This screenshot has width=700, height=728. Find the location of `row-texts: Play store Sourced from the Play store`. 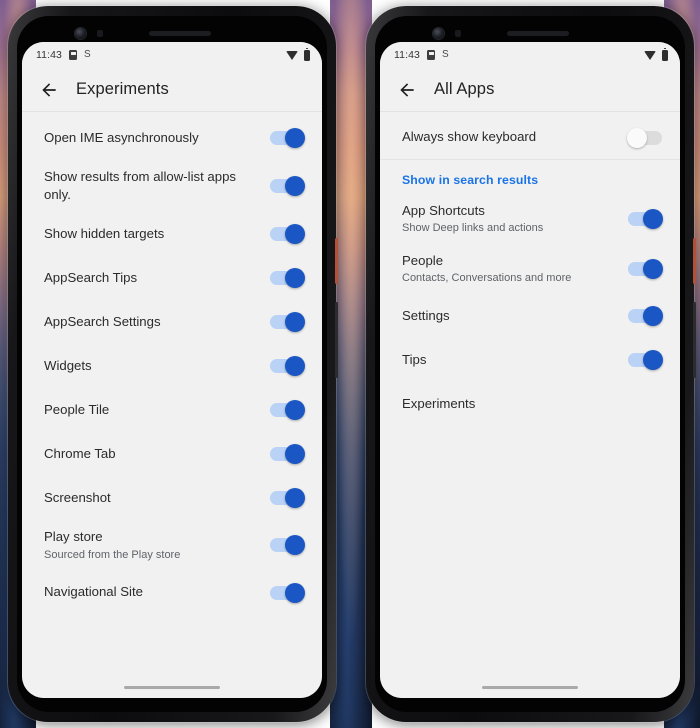

row-texts: Play store Sourced from the Play store is located at coordinates (152, 545).